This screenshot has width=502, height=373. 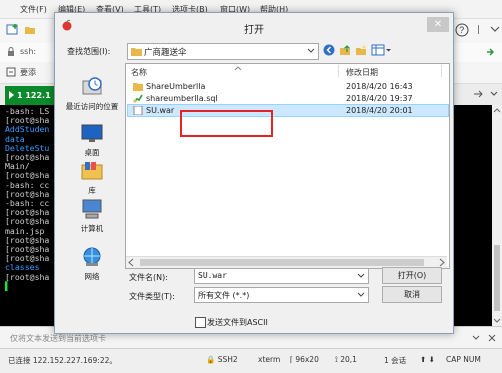 I want to click on file-row: shareumberlla.sql 2018/4/20 19:37, so click(x=288, y=98).